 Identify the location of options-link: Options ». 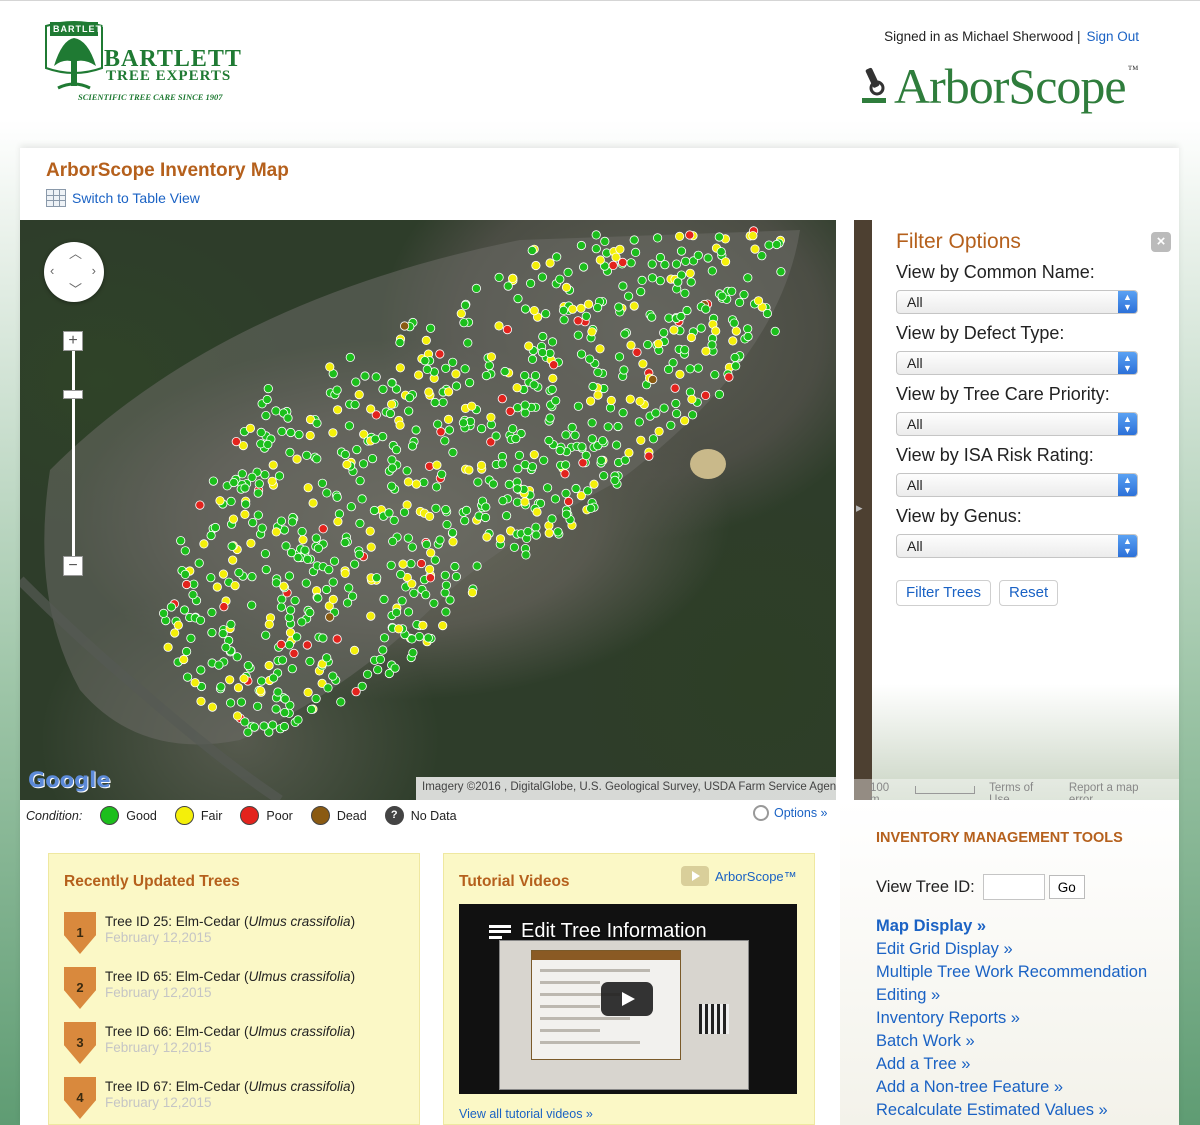
(790, 813).